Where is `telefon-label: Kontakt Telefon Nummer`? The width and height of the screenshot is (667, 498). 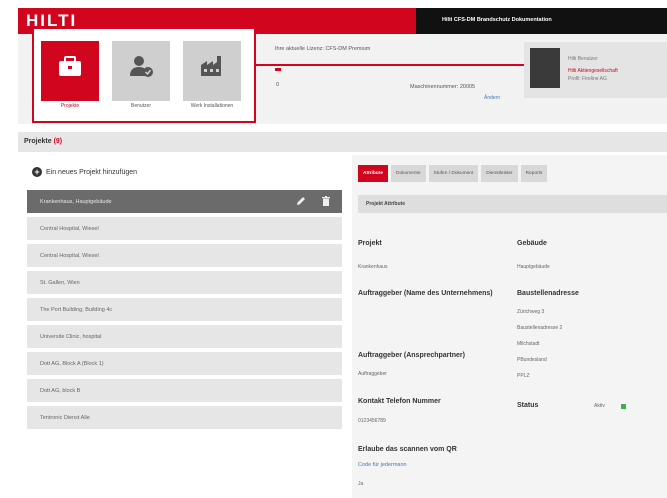 telefon-label: Kontakt Telefon Nummer is located at coordinates (399, 401).